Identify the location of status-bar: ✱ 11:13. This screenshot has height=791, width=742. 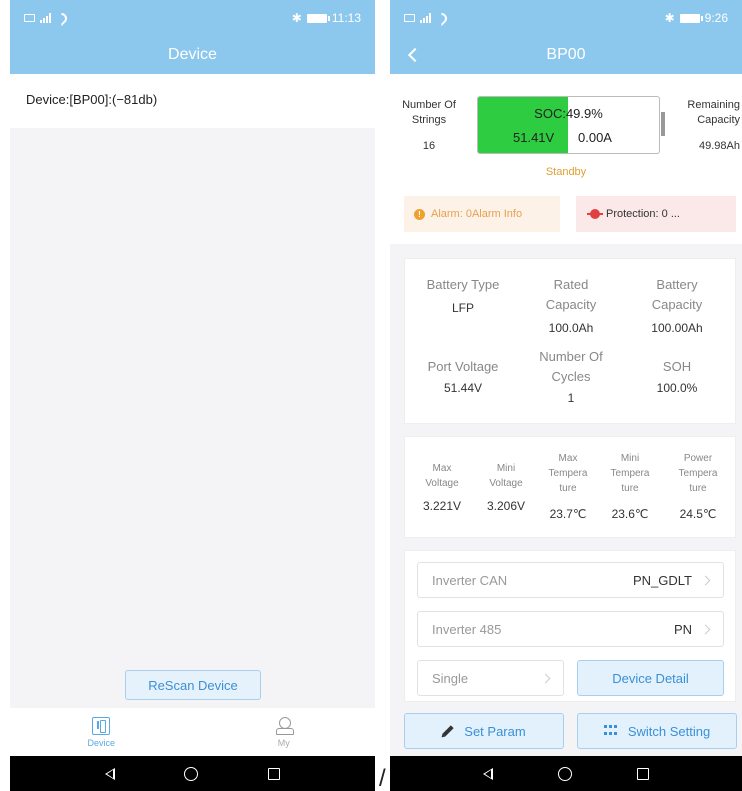
(192, 18).